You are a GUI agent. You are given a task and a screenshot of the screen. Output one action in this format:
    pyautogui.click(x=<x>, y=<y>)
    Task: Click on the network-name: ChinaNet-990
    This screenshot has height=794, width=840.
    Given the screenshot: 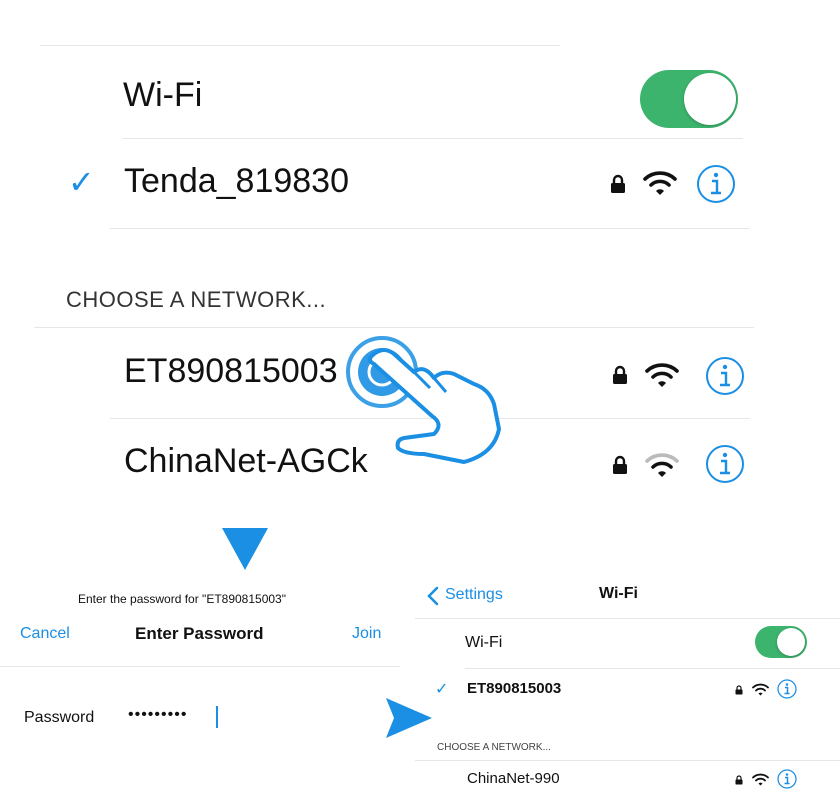 What is the action you would take?
    pyautogui.click(x=513, y=778)
    